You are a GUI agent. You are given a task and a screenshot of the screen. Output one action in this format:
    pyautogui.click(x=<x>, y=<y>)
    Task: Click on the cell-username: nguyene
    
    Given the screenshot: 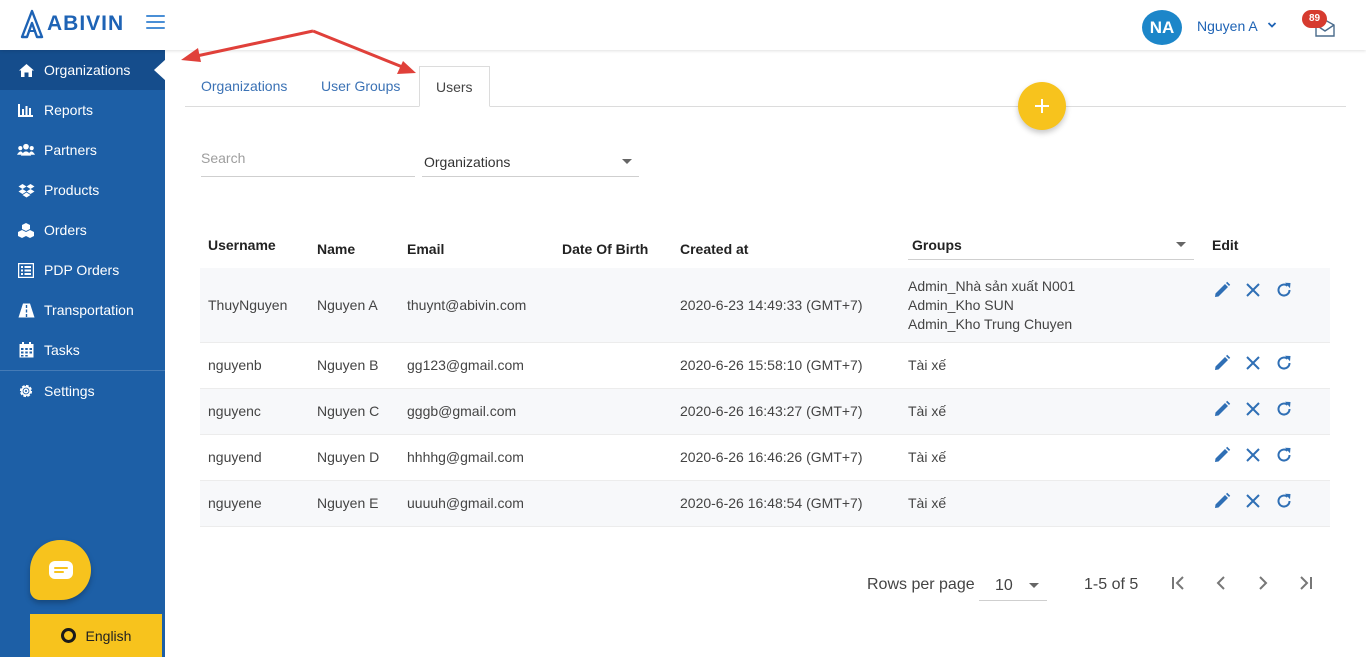 What is the action you would take?
    pyautogui.click(x=235, y=503)
    